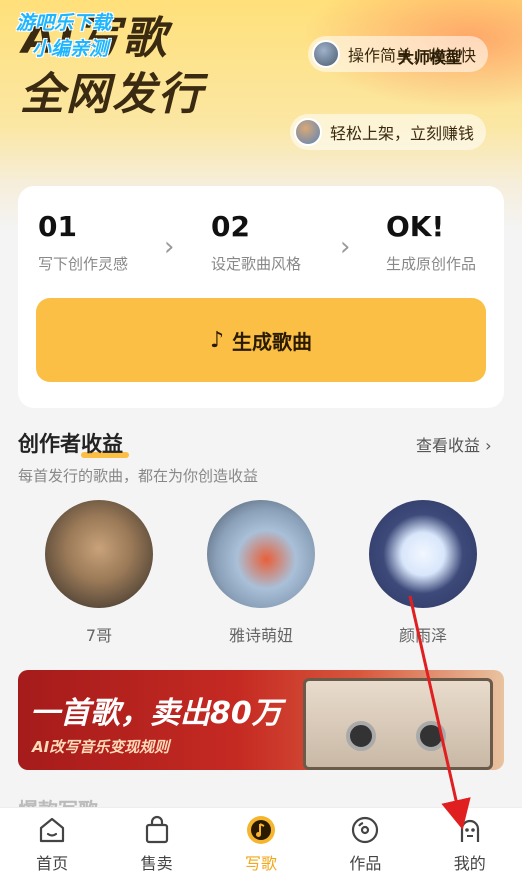 Image resolution: width=522 pixels, height=880 pixels. What do you see at coordinates (138, 476) in the screenshot?
I see `section-subtitle: 每首发行的歌曲，都在为你创造收益` at bounding box center [138, 476].